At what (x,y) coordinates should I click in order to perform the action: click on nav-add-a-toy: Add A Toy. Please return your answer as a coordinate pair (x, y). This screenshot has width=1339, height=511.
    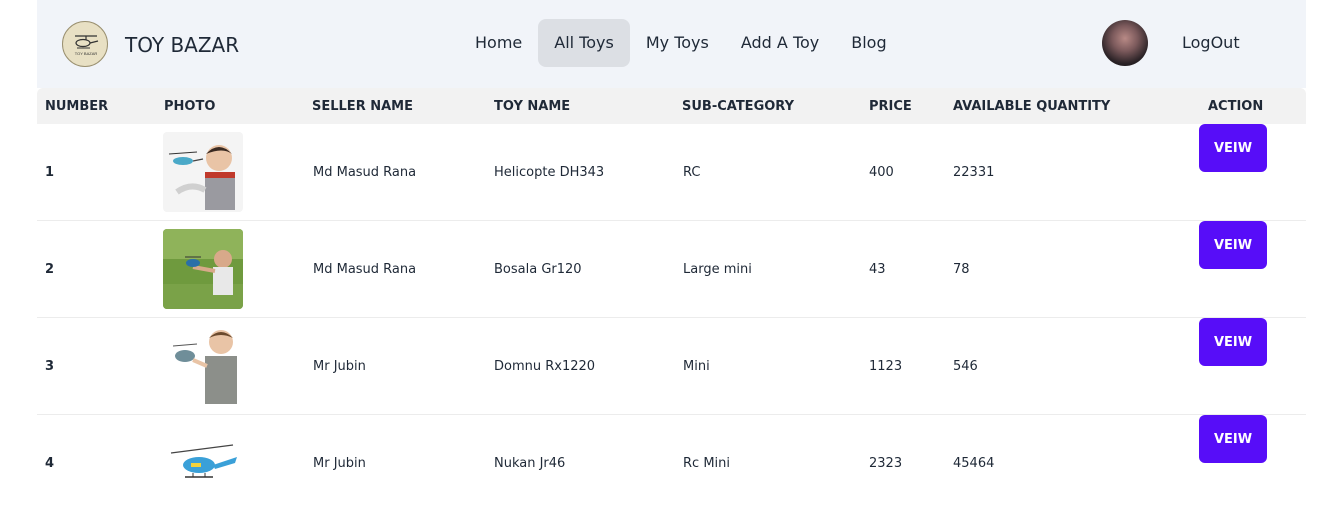
    Looking at the image, I should click on (780, 43).